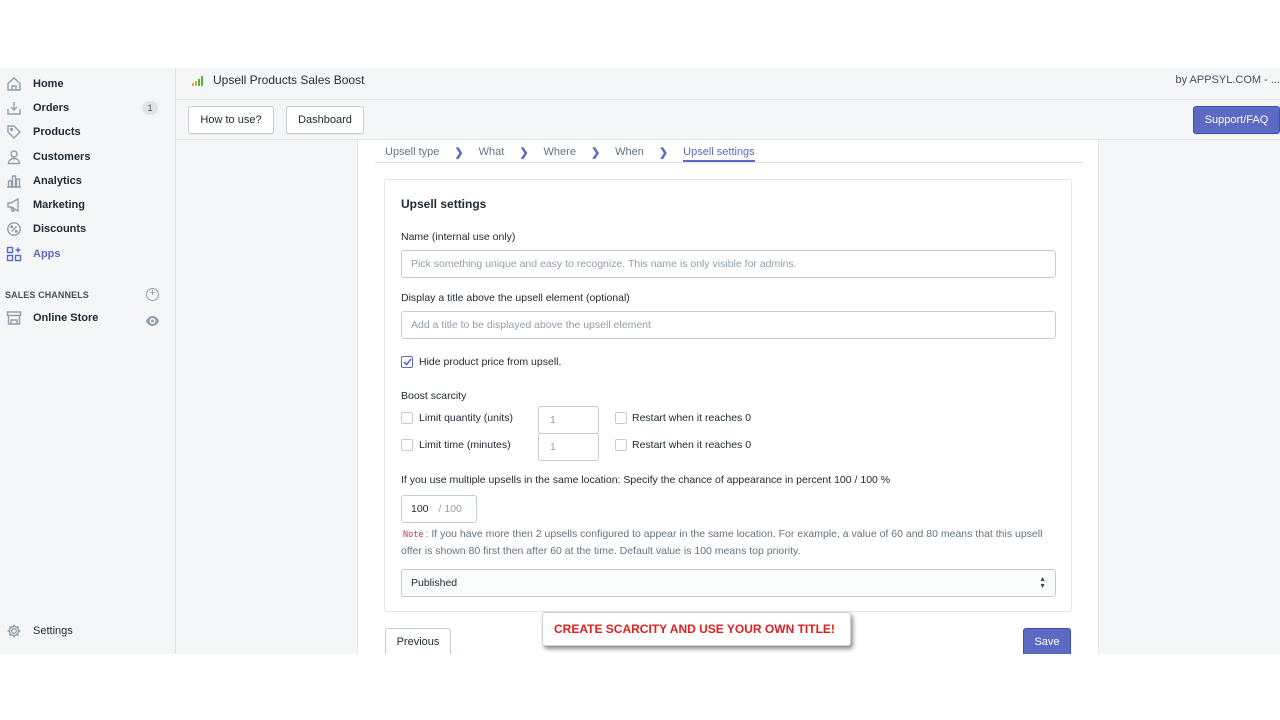 The width and height of the screenshot is (1280, 720). Describe the element at coordinates (621, 418) in the screenshot. I see `restart-quantity-checkbox` at that location.